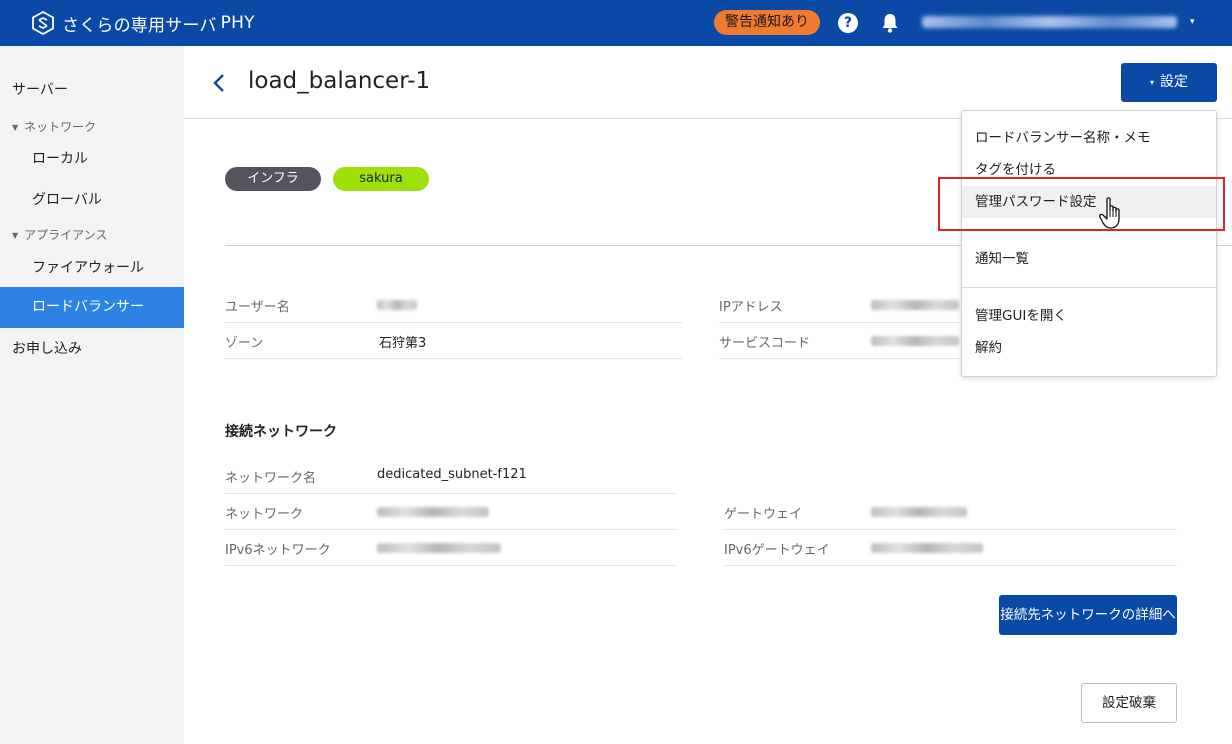  I want to click on info-row-network-name: ネットワーク名 dedicated_subnet-f121, so click(451, 476).